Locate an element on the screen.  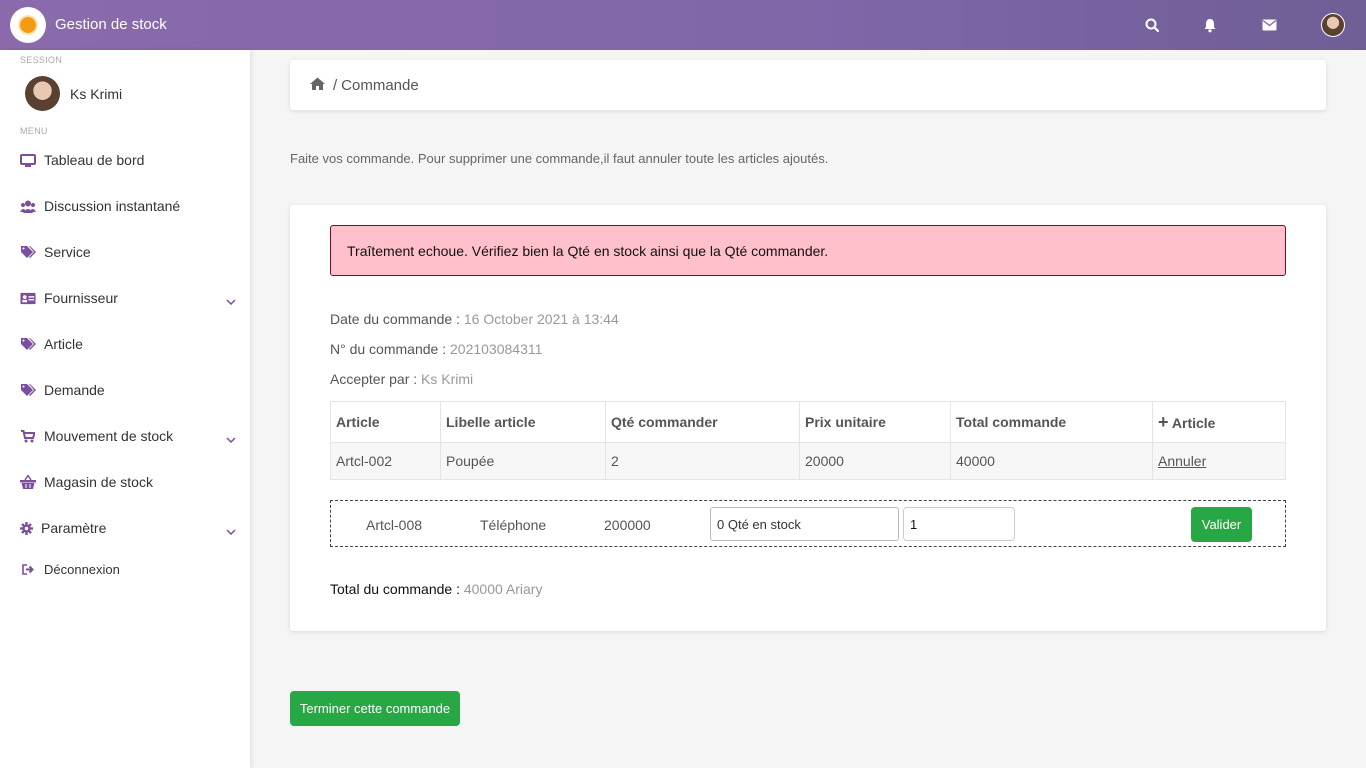
add-article-row: Artcl-008 Téléphone 200000 Valider is located at coordinates (808, 523).